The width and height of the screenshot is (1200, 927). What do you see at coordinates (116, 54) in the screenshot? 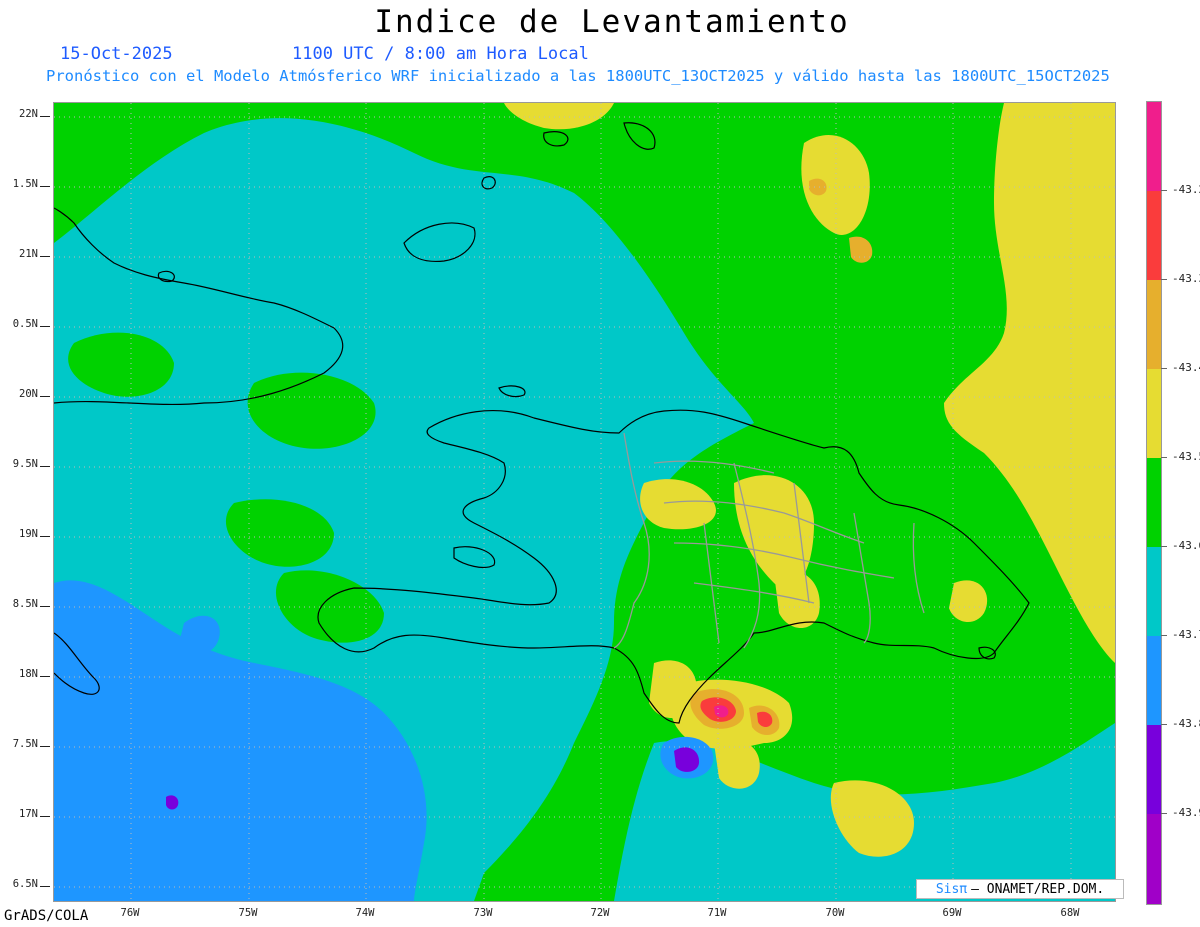
I see `forecast-date: 15-Oct-2025` at bounding box center [116, 54].